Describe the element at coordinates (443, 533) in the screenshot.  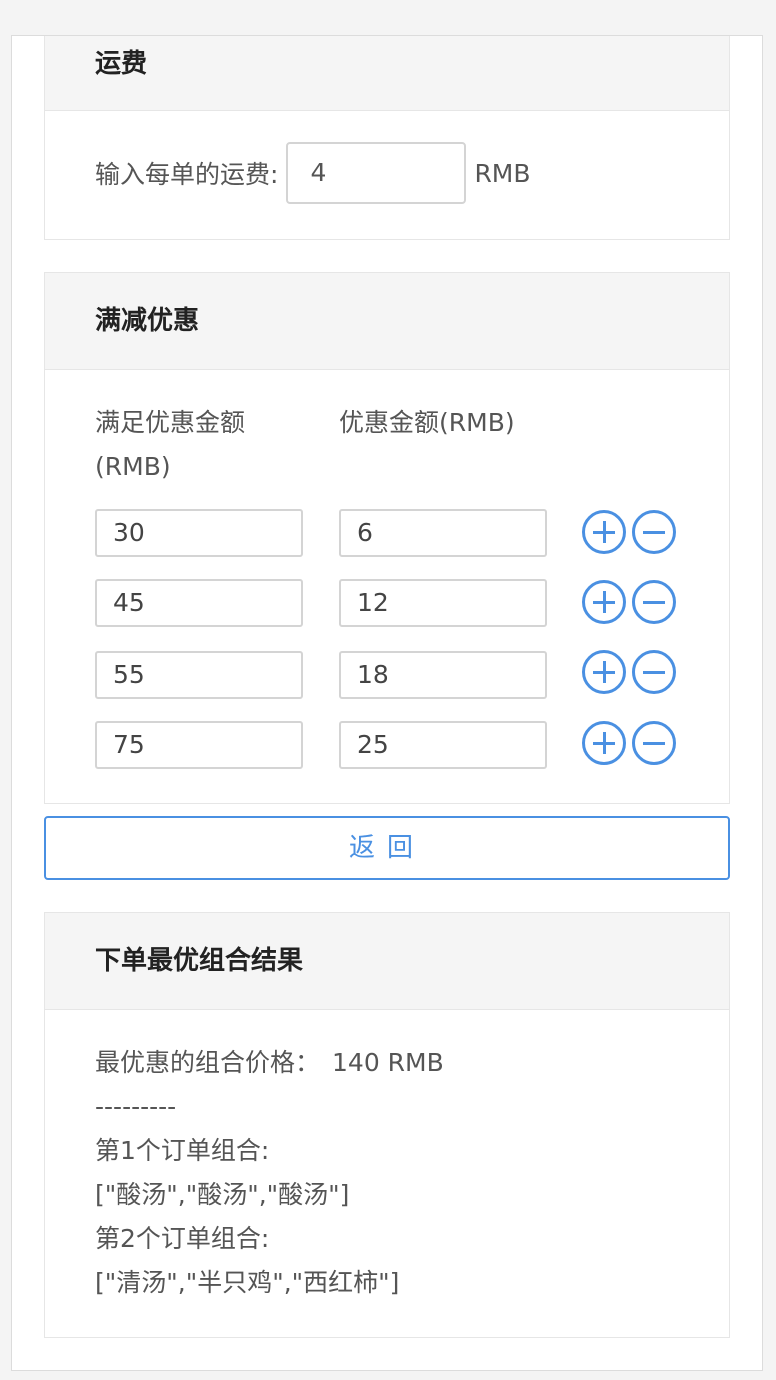
I see `amount-input: 6` at that location.